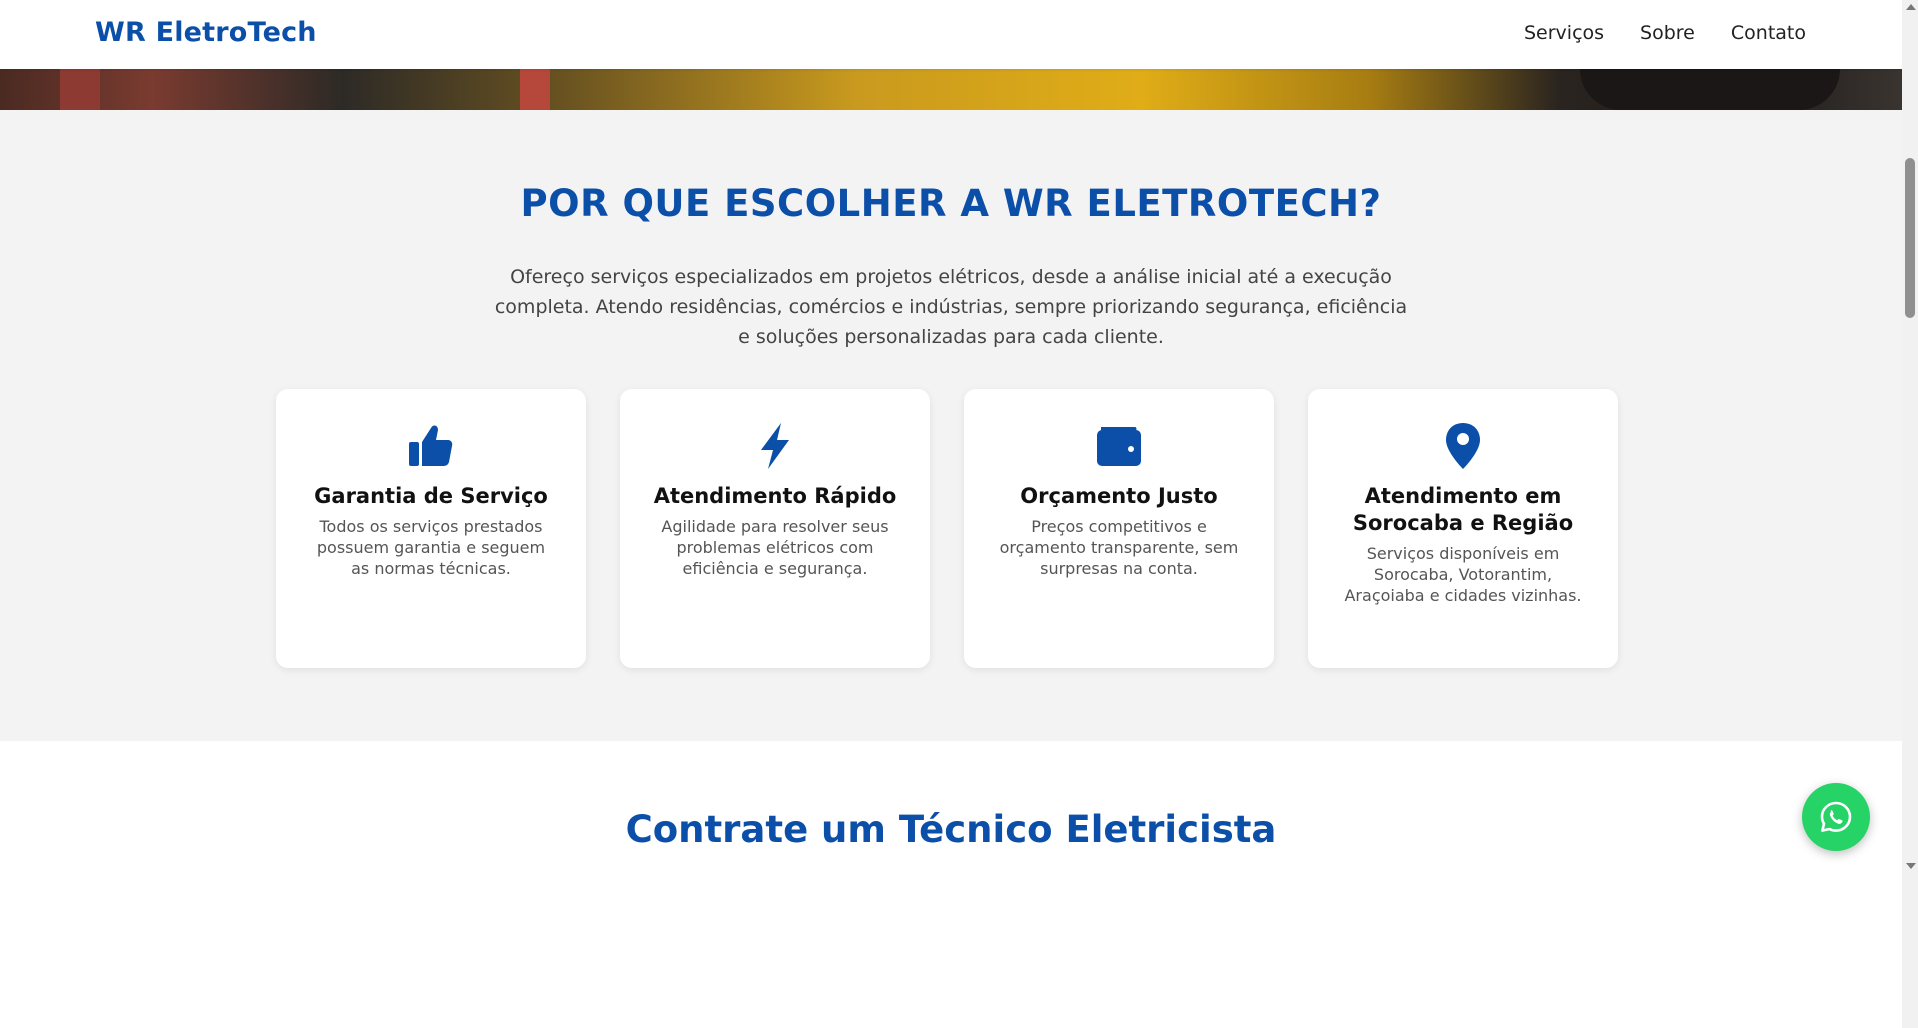 This screenshot has height=1028, width=1918. I want to click on page-scrollbar, so click(1910, 514).